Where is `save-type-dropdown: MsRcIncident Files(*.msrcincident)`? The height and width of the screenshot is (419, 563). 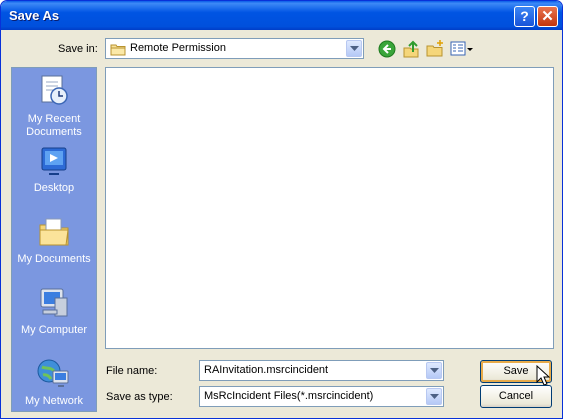
save-type-dropdown: MsRcIncident Files(*.msrcincident) is located at coordinates (321, 396).